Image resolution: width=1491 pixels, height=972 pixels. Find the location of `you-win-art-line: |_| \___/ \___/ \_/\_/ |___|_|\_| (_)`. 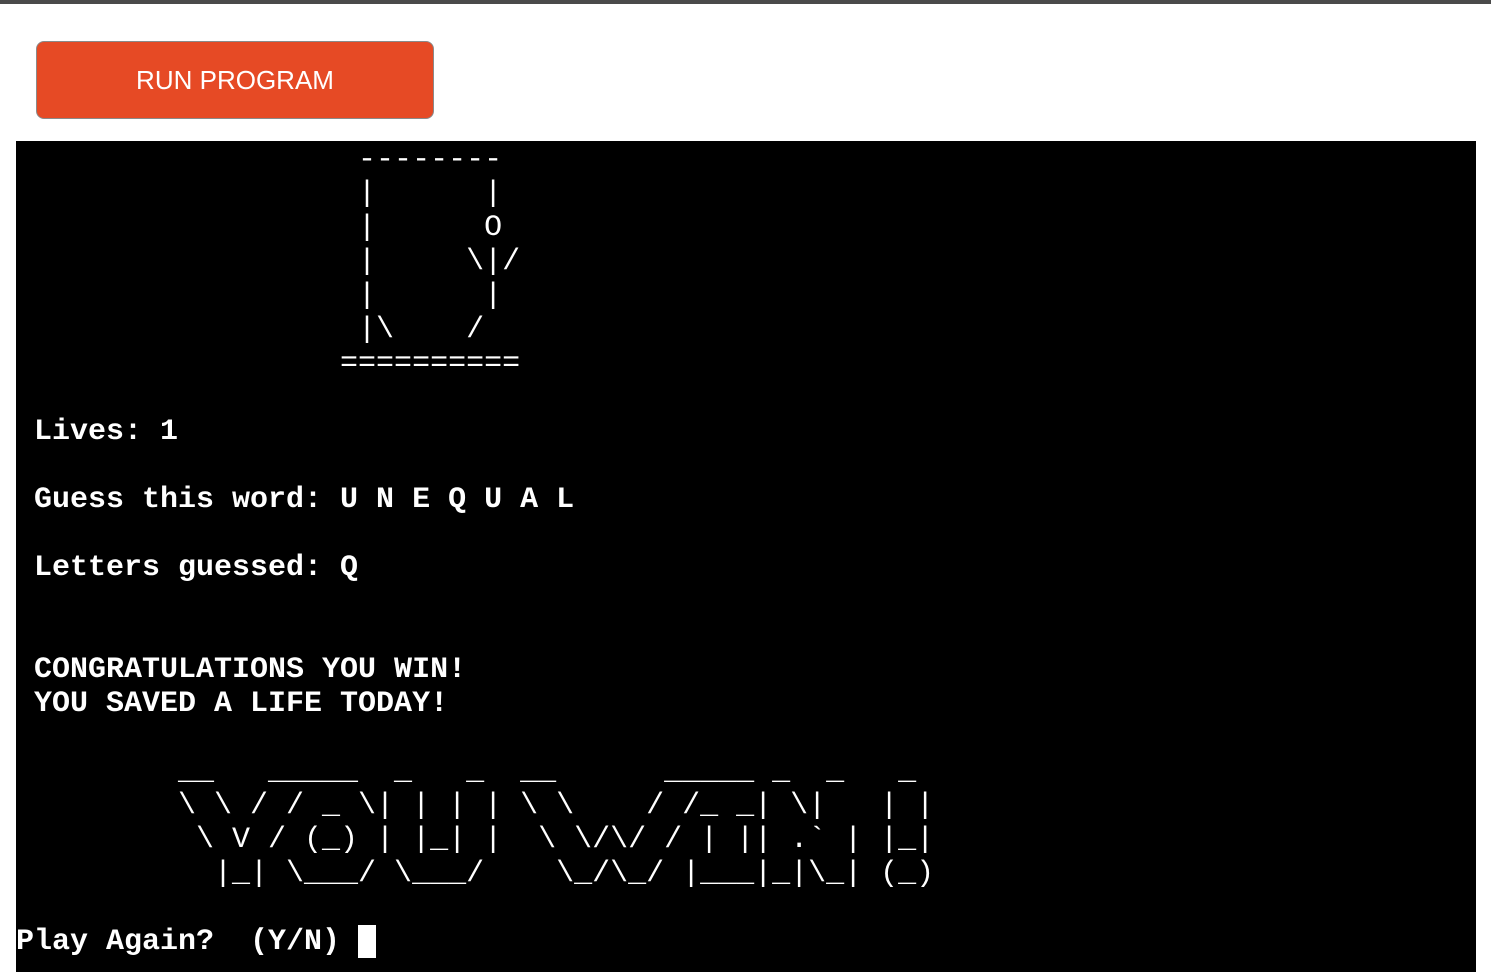

you-win-art-line: |_| \___/ \___/ \_/\_/ |___|_|\_| (_) is located at coordinates (475, 874).